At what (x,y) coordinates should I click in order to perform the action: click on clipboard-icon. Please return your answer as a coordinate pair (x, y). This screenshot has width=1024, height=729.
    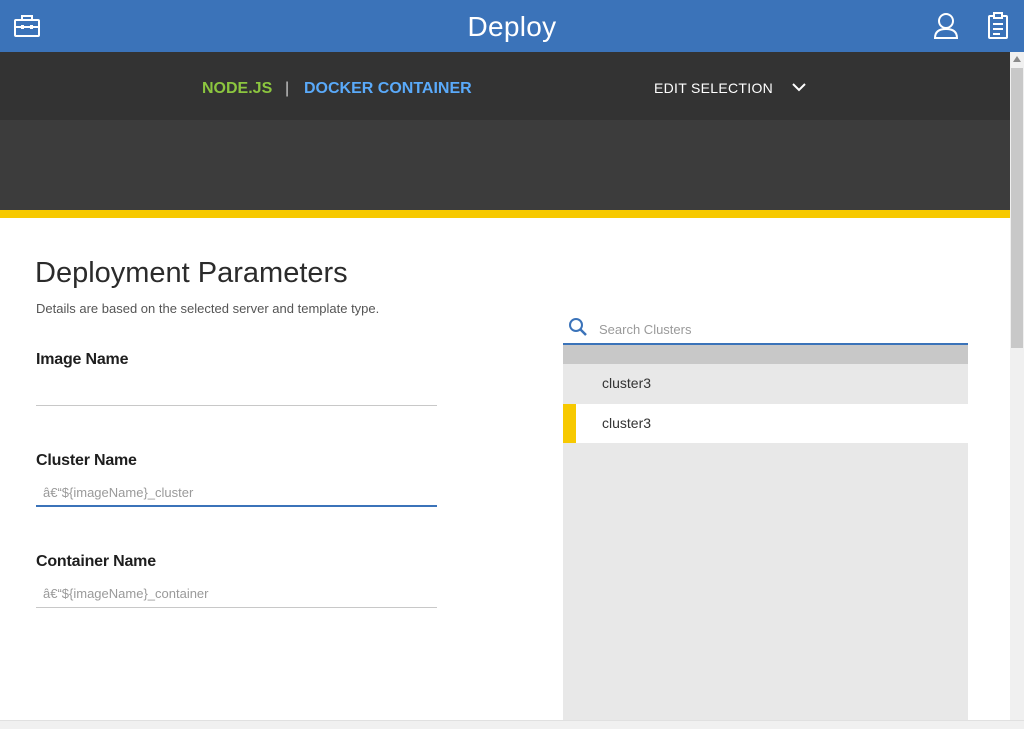
    Looking at the image, I should click on (998, 26).